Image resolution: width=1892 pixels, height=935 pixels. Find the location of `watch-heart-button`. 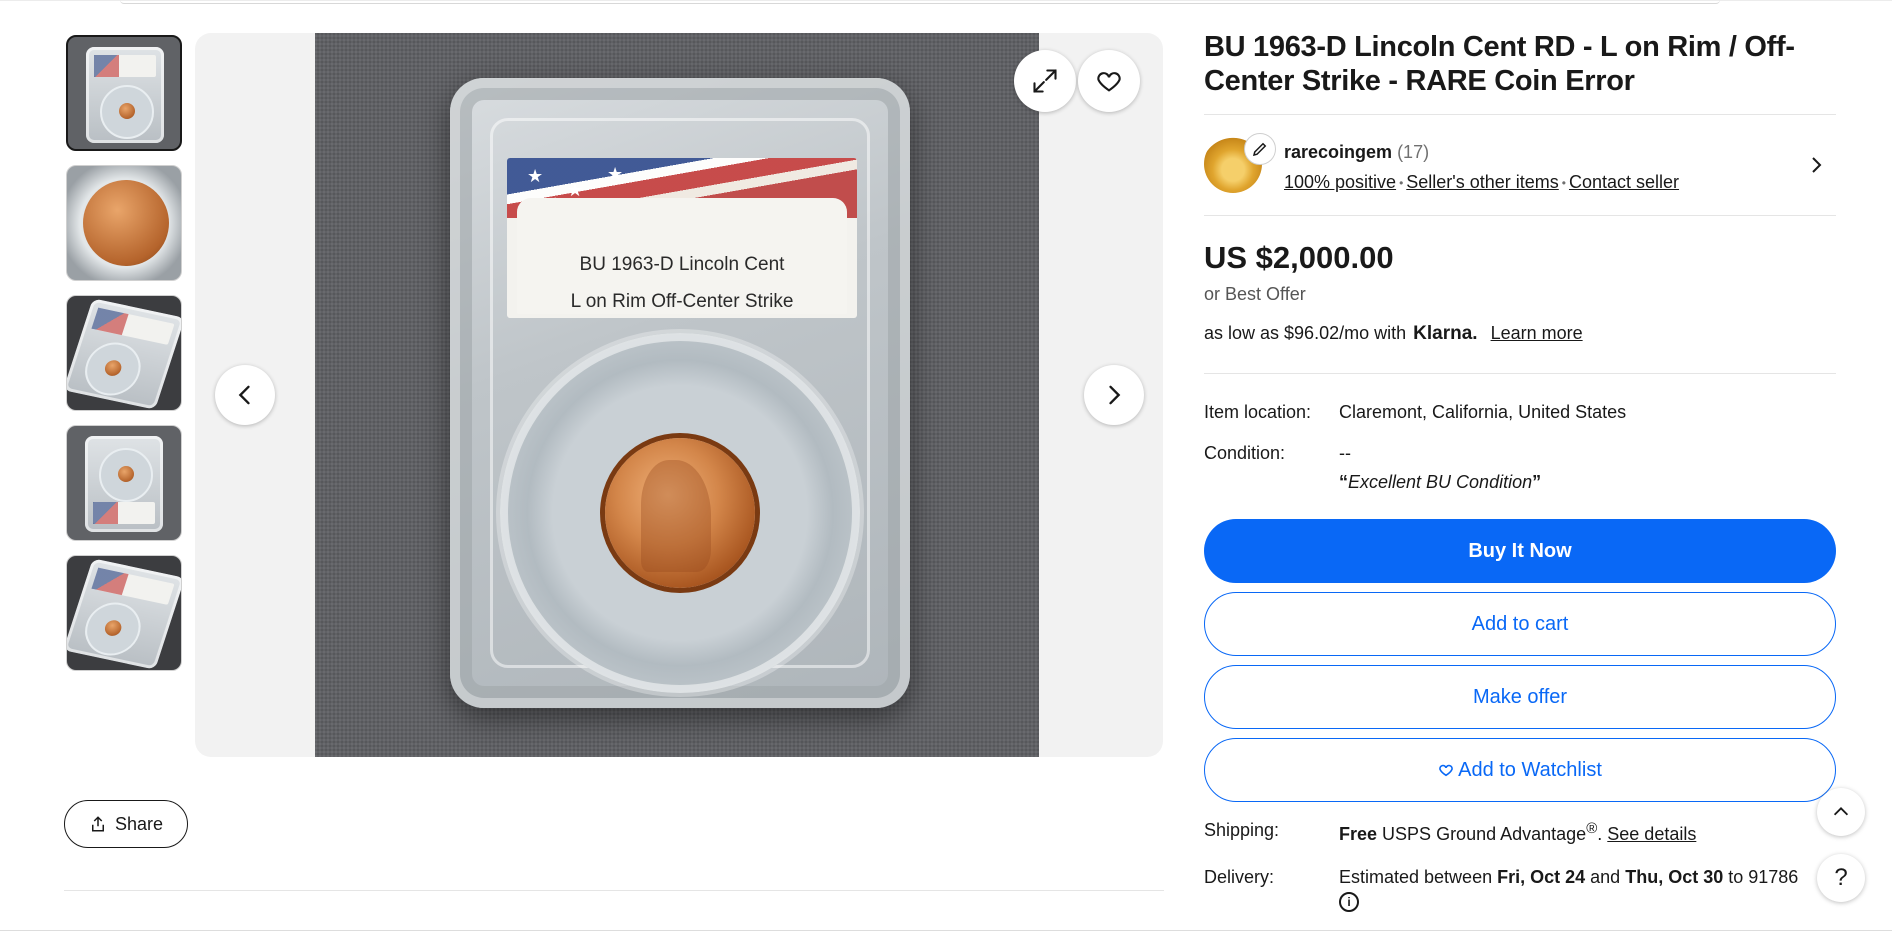

watch-heart-button is located at coordinates (1109, 81).